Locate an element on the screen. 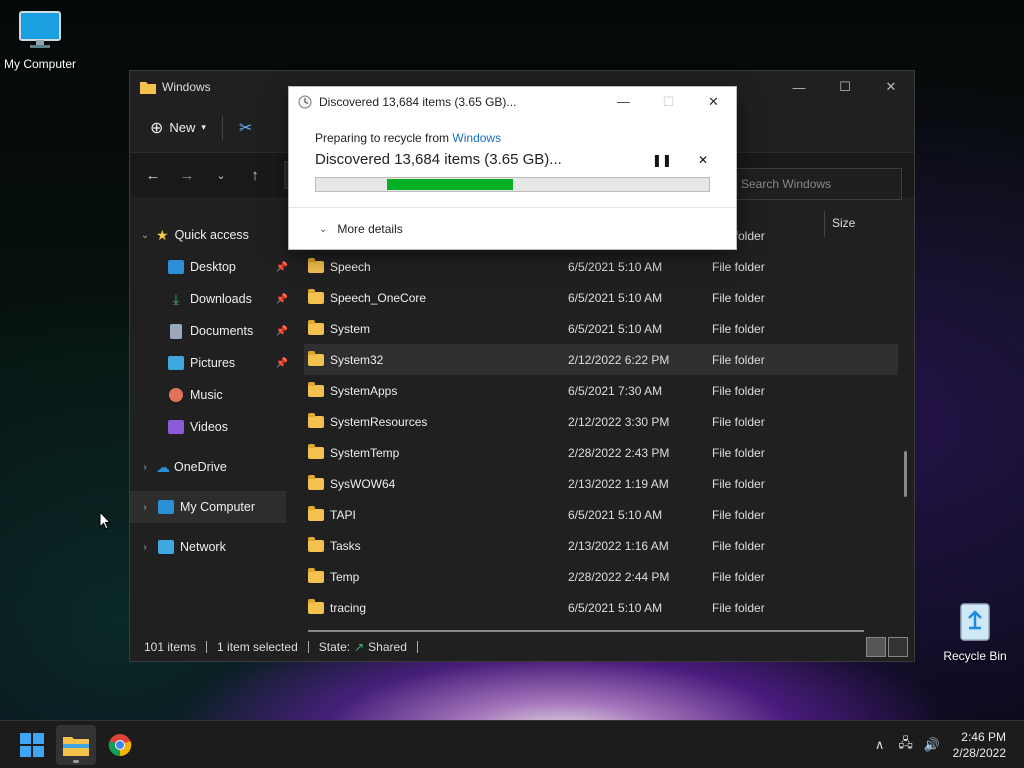  sidebar-item-videos: Videos is located at coordinates (210, 427).